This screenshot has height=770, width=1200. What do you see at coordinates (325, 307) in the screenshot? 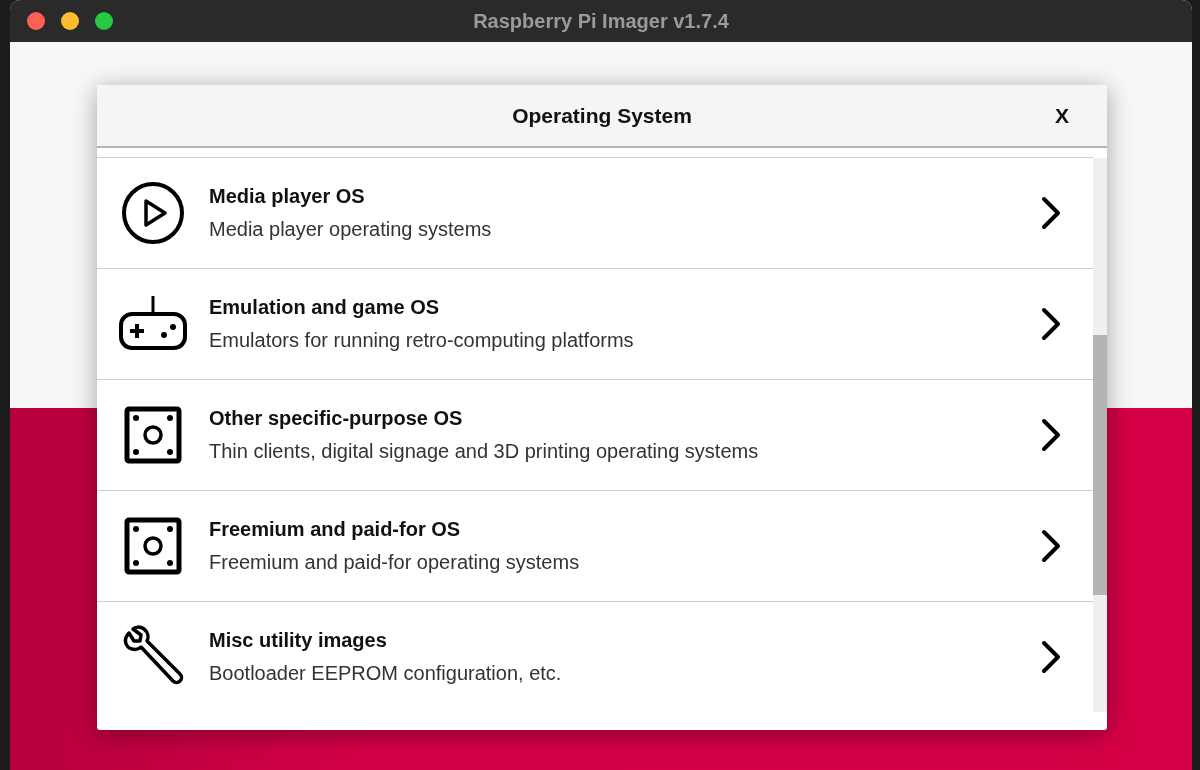
I see `item-title: Emulation and game OS` at bounding box center [325, 307].